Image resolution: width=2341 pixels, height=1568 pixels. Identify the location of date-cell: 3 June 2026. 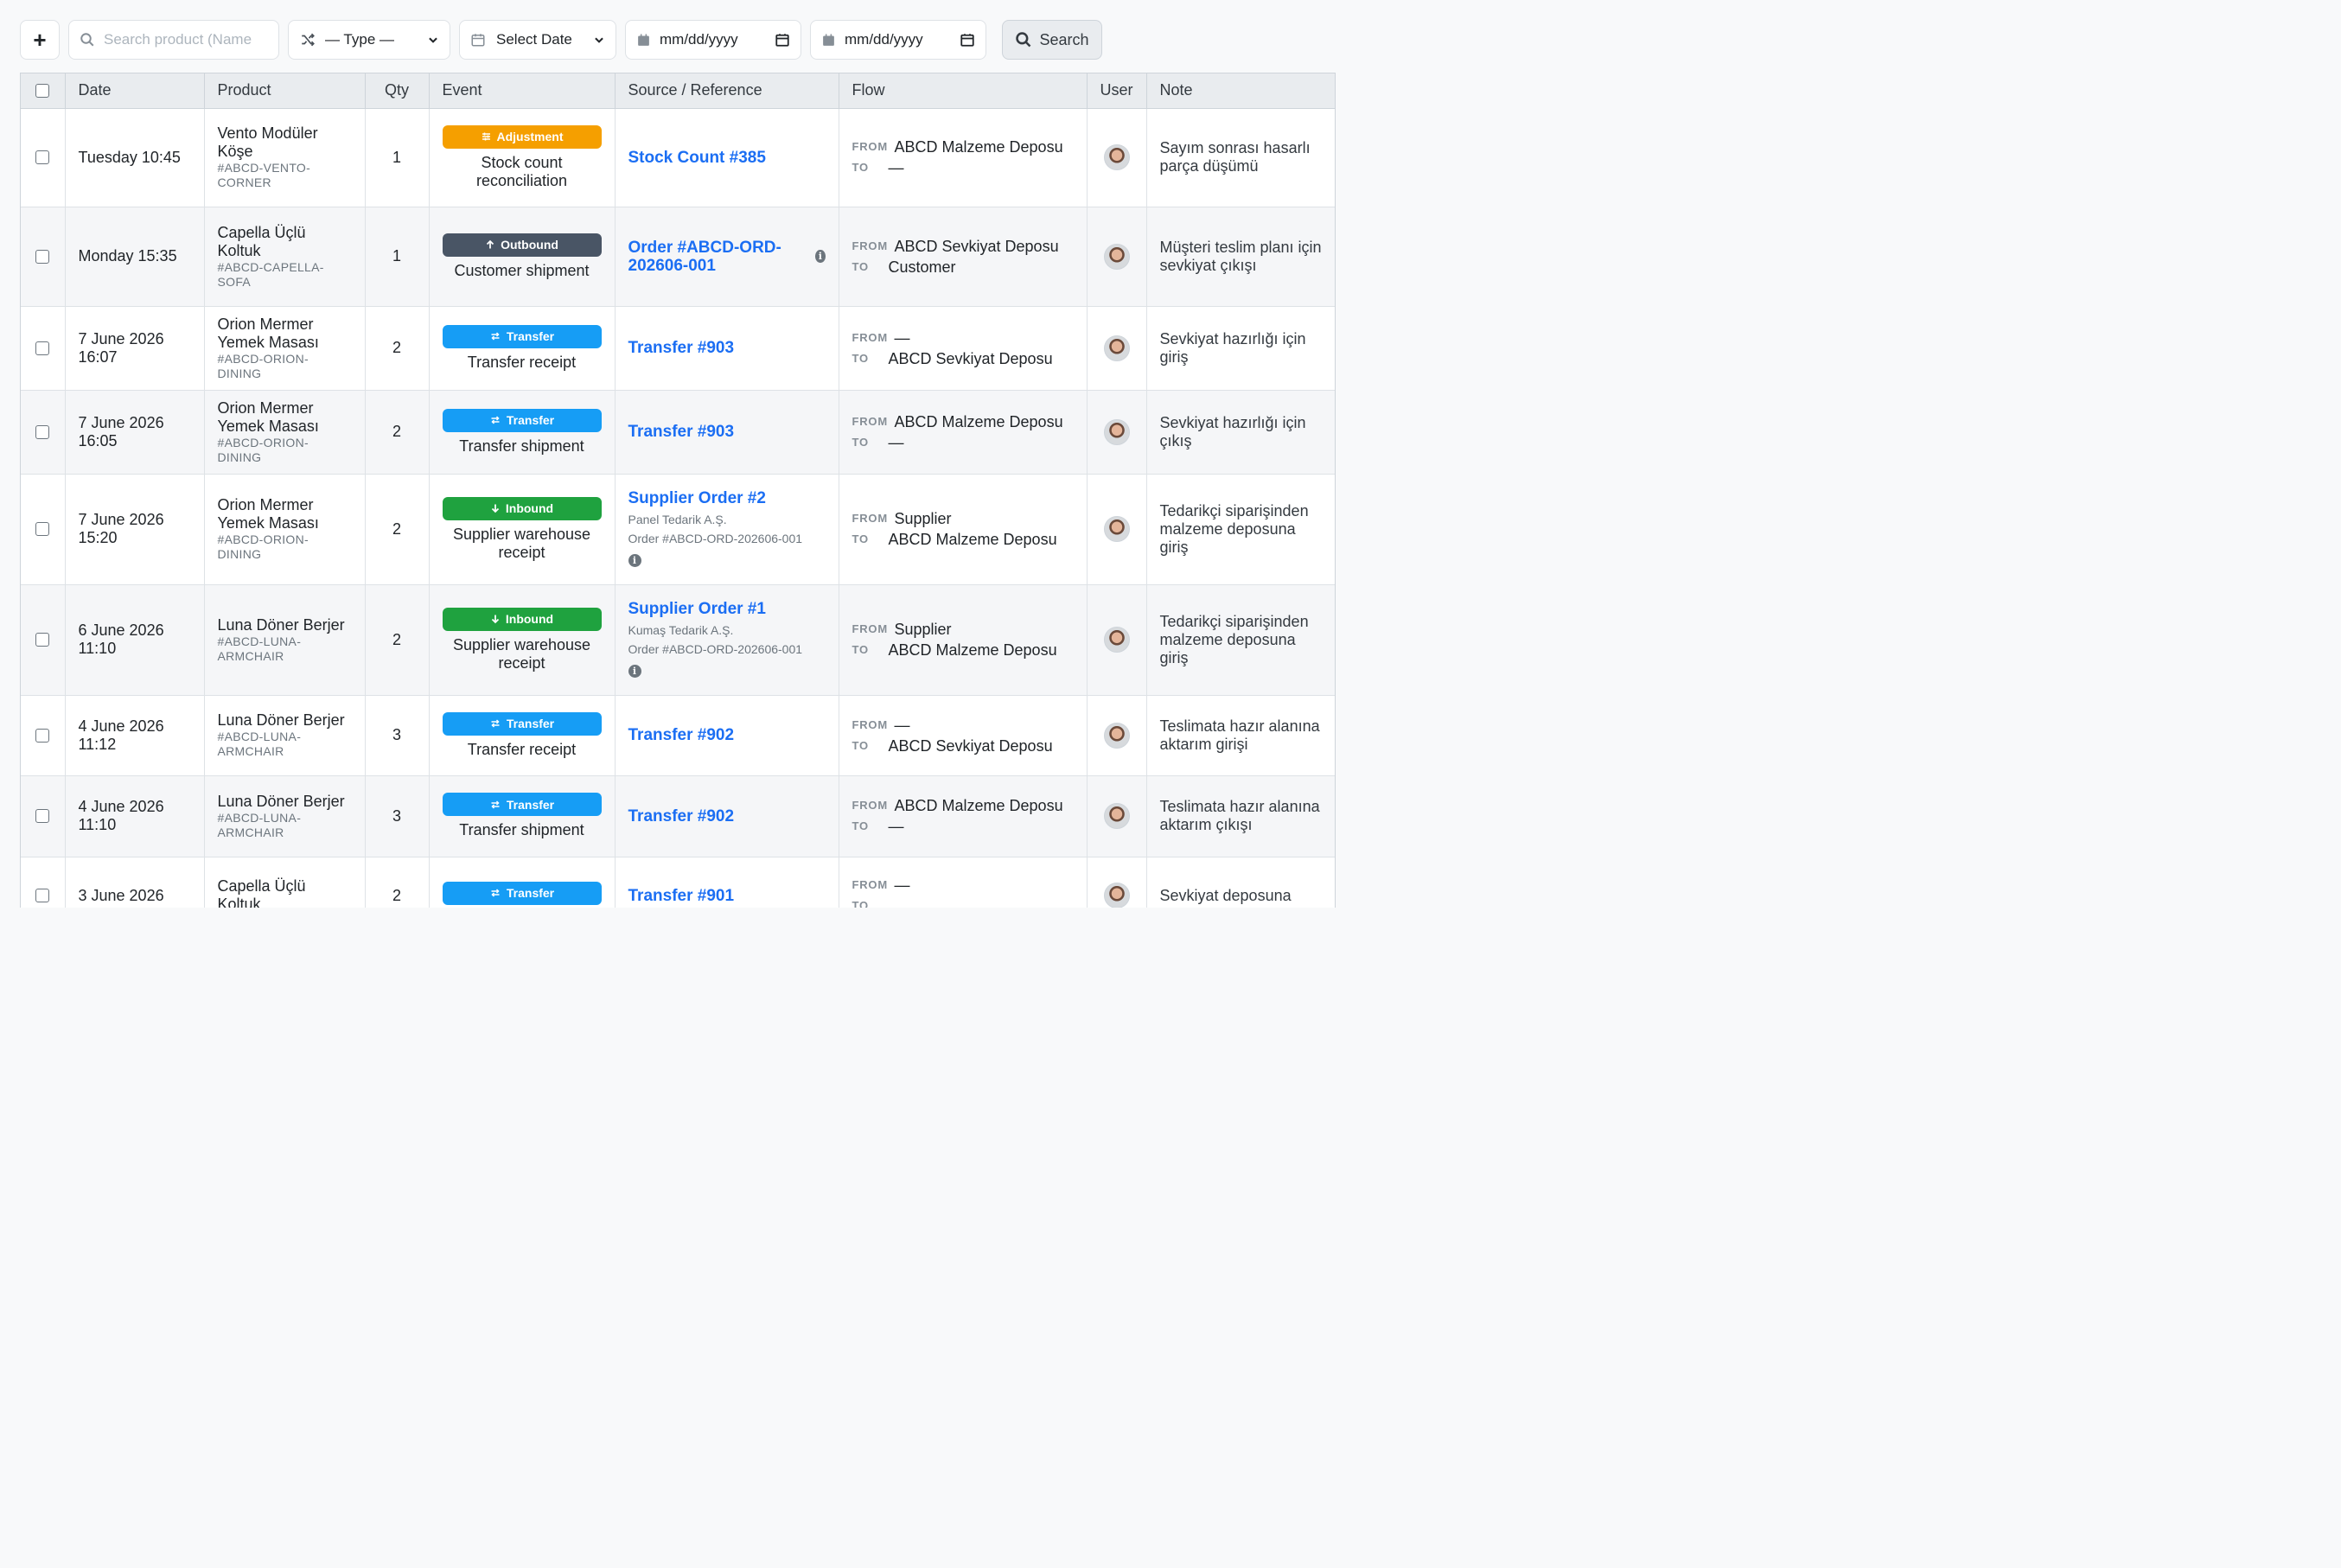
(135, 883).